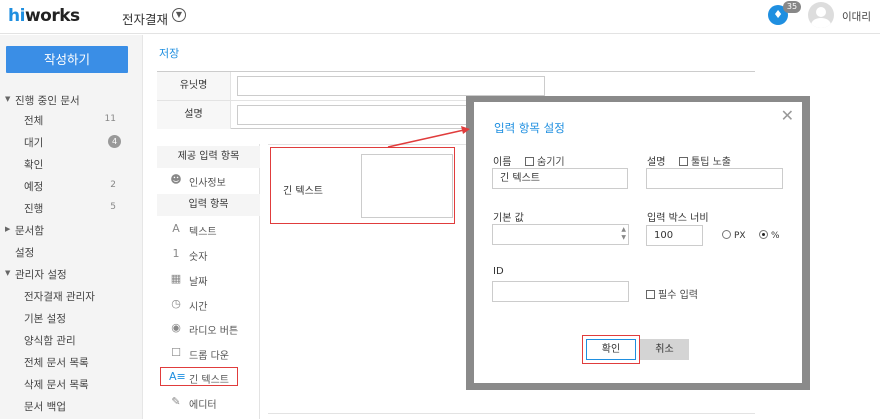 The width and height of the screenshot is (880, 419). Describe the element at coordinates (213, 329) in the screenshot. I see `palette-item-radio: ◉ 라디오 버튼` at that location.